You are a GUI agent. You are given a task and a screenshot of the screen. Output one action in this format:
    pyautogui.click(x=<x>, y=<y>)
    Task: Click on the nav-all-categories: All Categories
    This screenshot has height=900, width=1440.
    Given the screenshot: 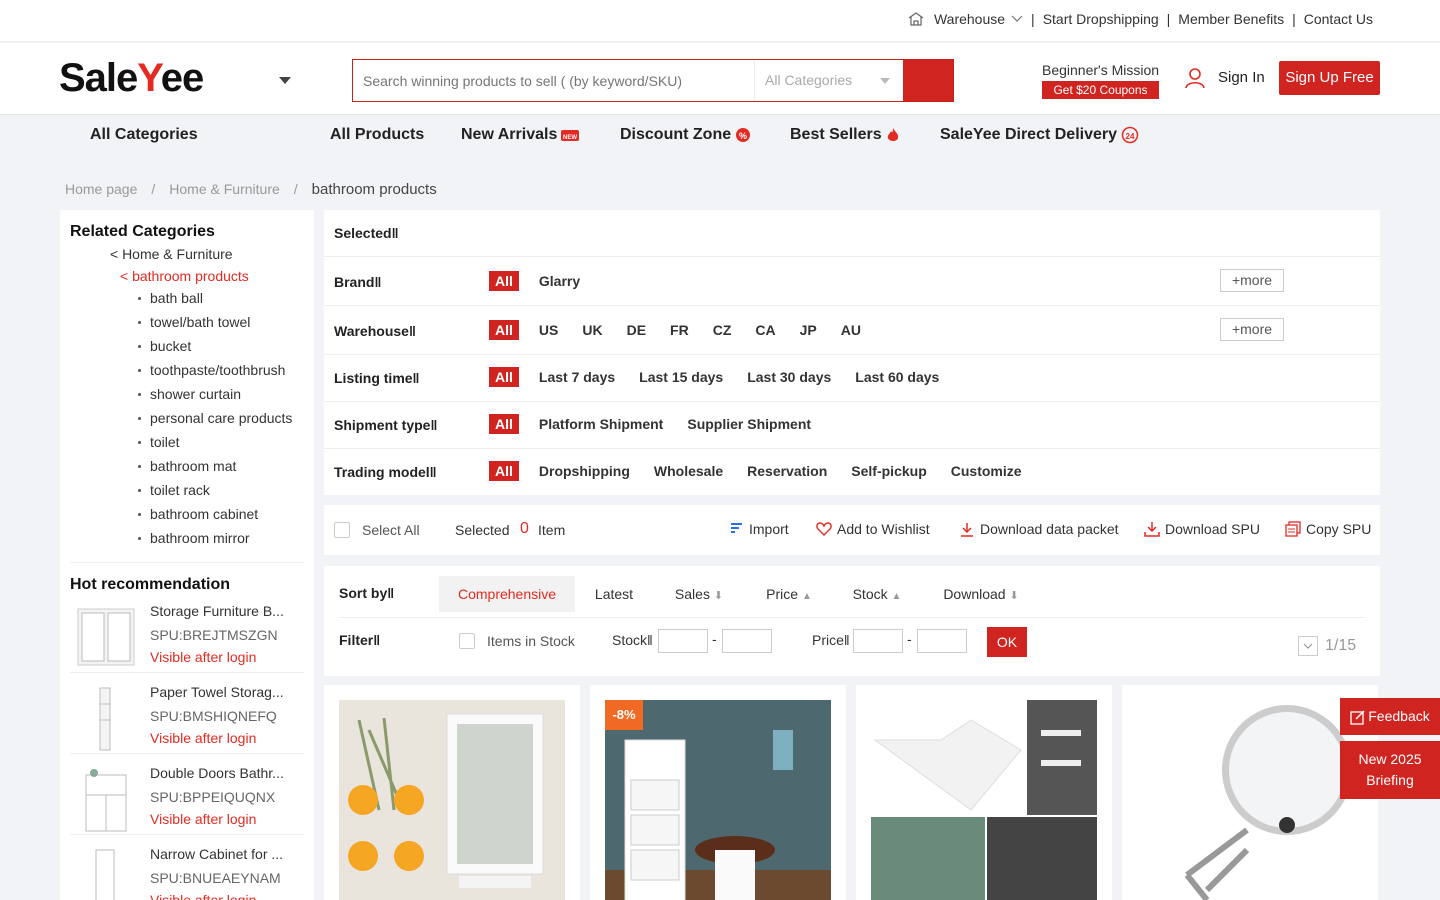 What is the action you would take?
    pyautogui.click(x=144, y=135)
    